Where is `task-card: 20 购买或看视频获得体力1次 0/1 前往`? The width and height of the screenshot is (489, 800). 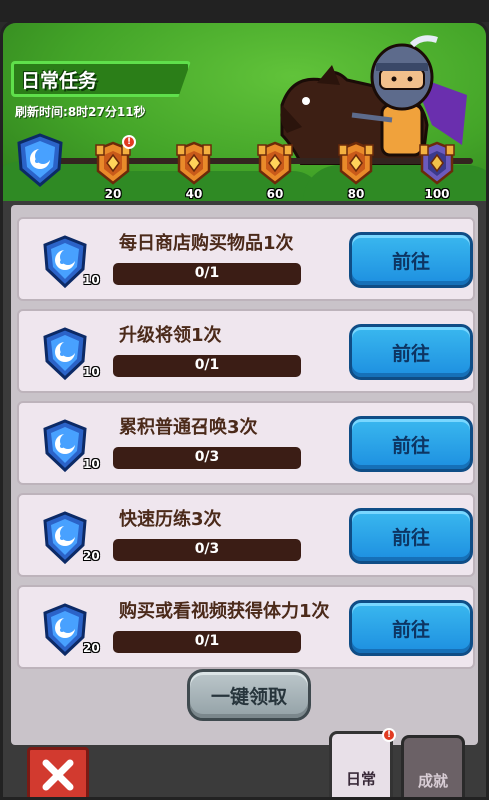 task-card: 20 购买或看视频获得体力1次 0/1 前往 is located at coordinates (246, 627).